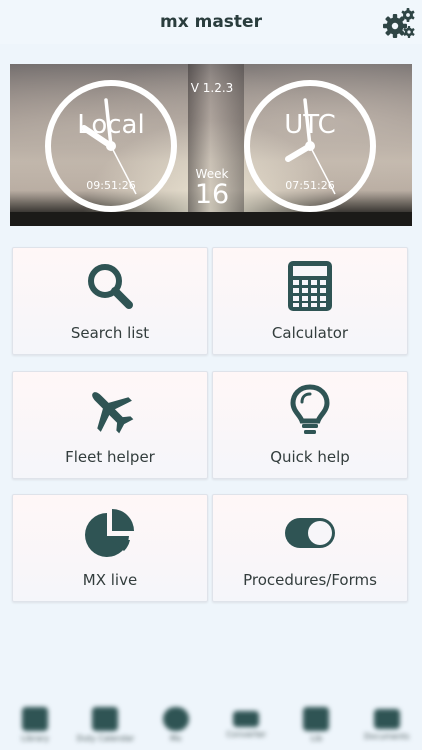  Describe the element at coordinates (212, 88) in the screenshot. I see `app-version: V 1.2.3` at that location.